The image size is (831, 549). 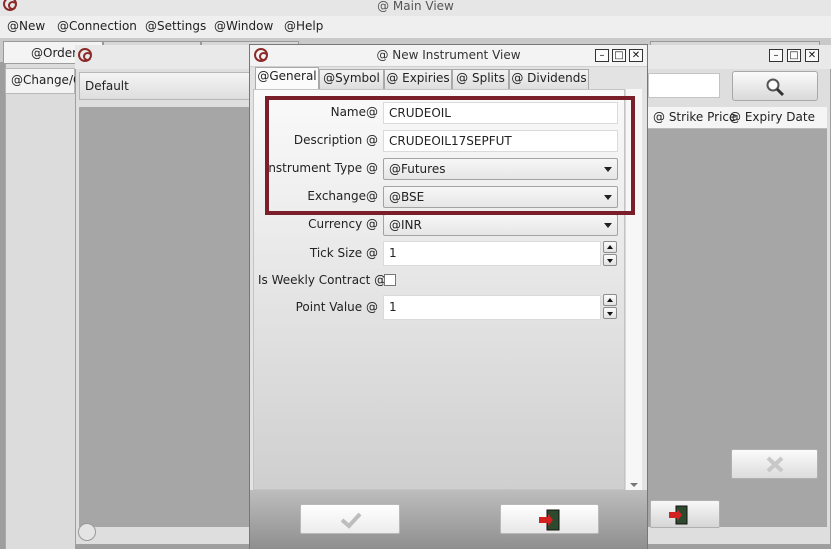 What do you see at coordinates (43, 80) in the screenshot?
I see `left-pane-label: @Change/C` at bounding box center [43, 80].